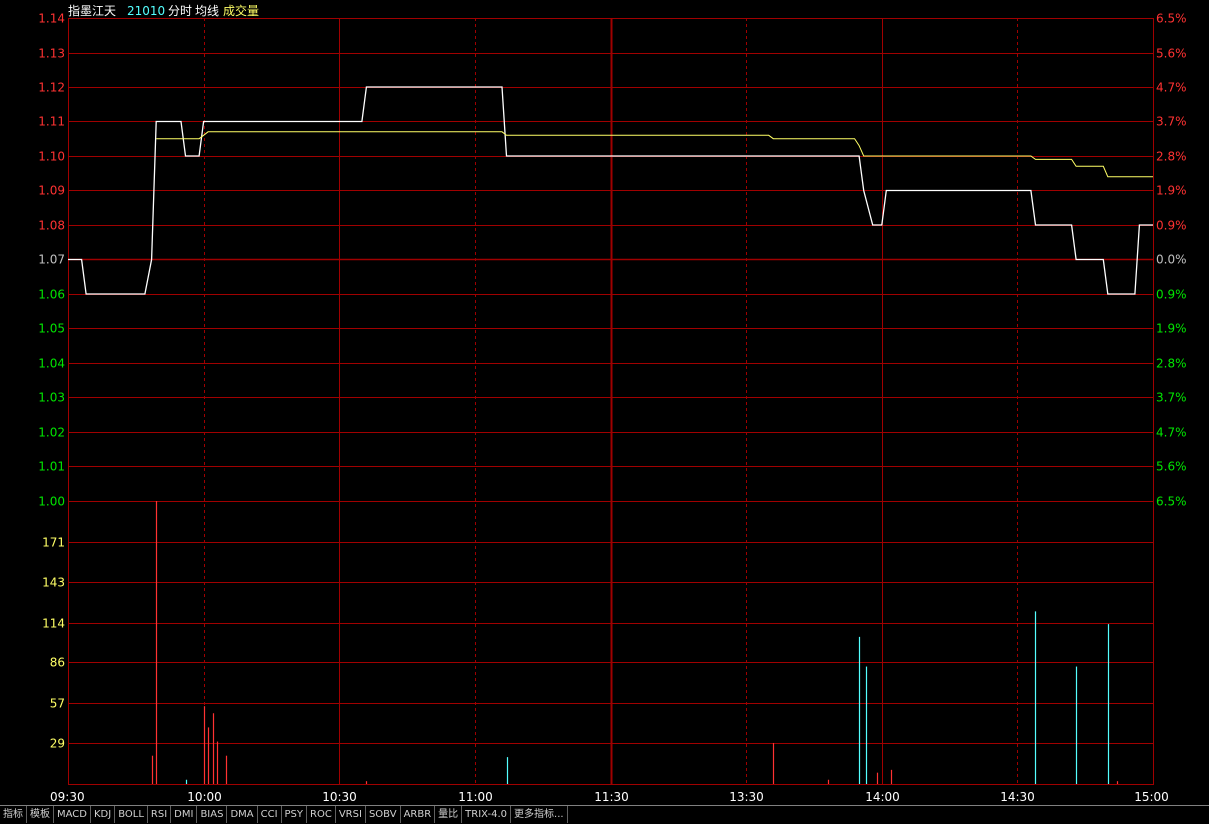 The width and height of the screenshot is (1209, 824). Describe the element at coordinates (294, 814) in the screenshot. I see `indicator-tab: PSY` at that location.